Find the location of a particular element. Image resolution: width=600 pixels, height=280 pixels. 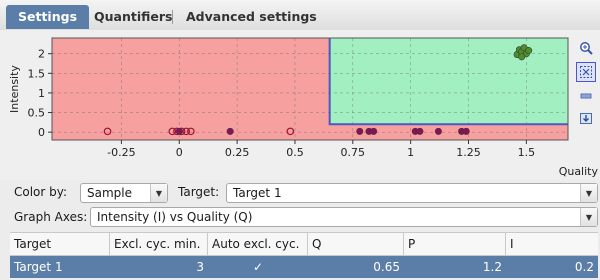

col-i: I is located at coordinates (552, 244).